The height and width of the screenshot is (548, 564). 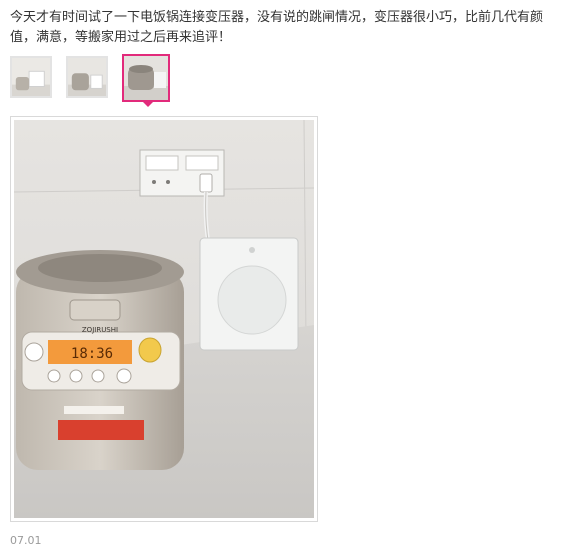 What do you see at coordinates (148, 104) in the screenshot?
I see `selected-thumbnail-indicator` at bounding box center [148, 104].